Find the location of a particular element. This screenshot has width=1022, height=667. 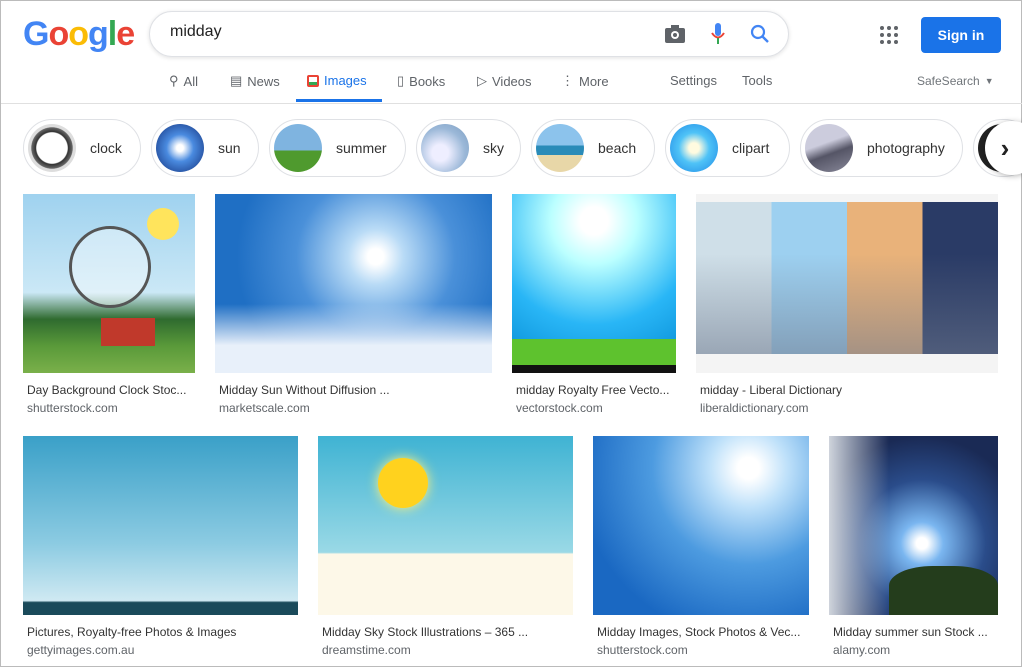

header-divider is located at coordinates (511, 103).